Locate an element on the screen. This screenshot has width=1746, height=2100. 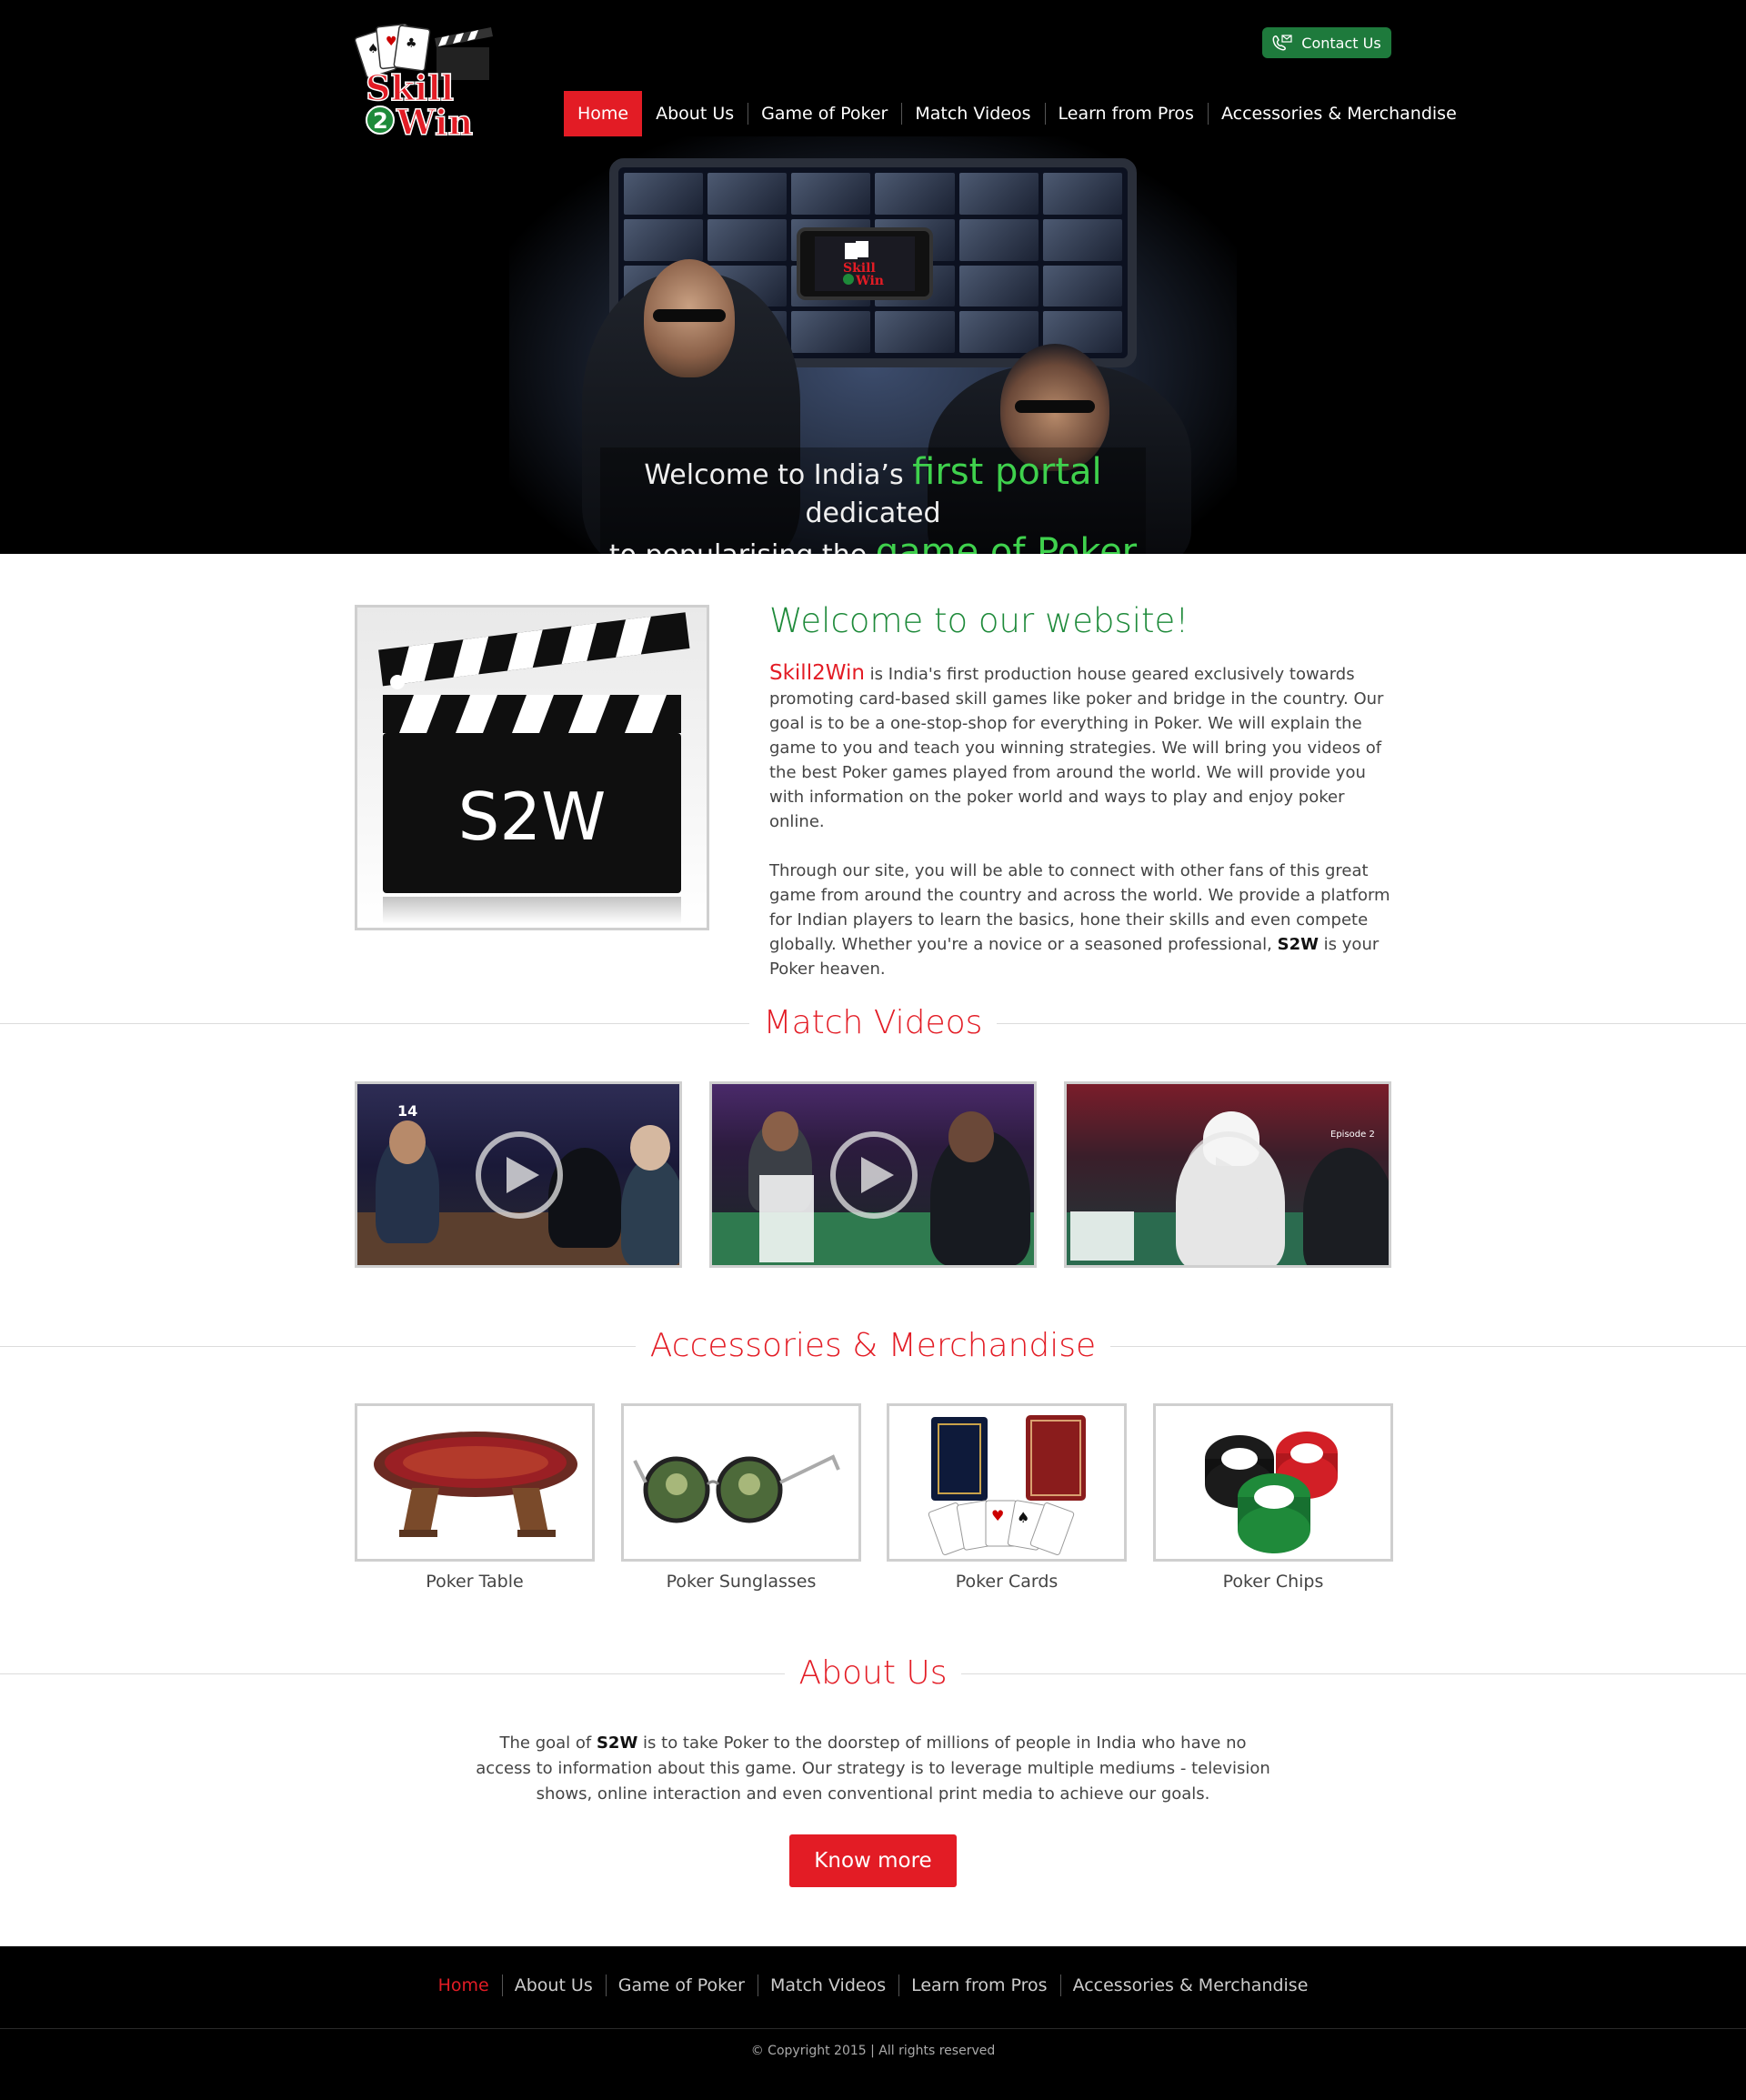
clapperboard-image: S2W is located at coordinates (532, 768).